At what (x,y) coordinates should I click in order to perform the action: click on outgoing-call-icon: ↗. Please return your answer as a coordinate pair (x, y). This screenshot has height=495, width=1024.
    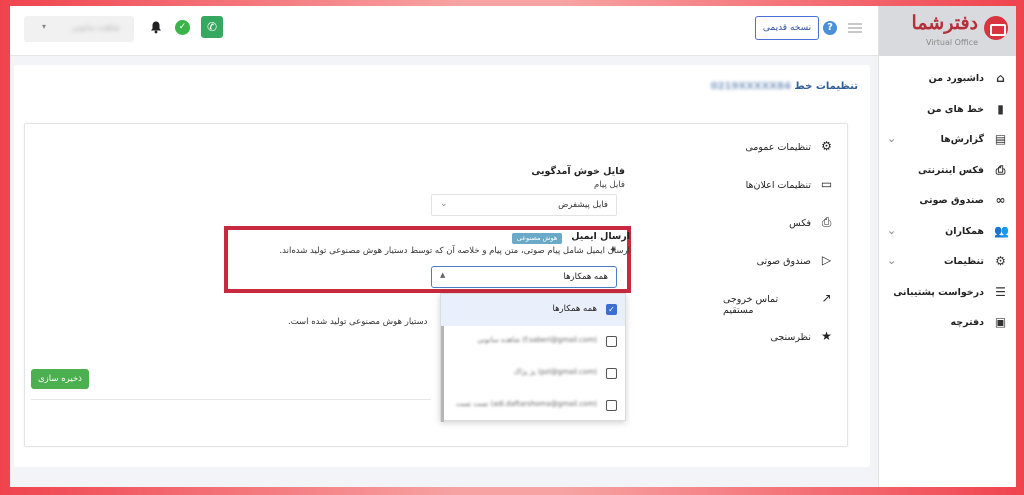
    Looking at the image, I should click on (826, 298).